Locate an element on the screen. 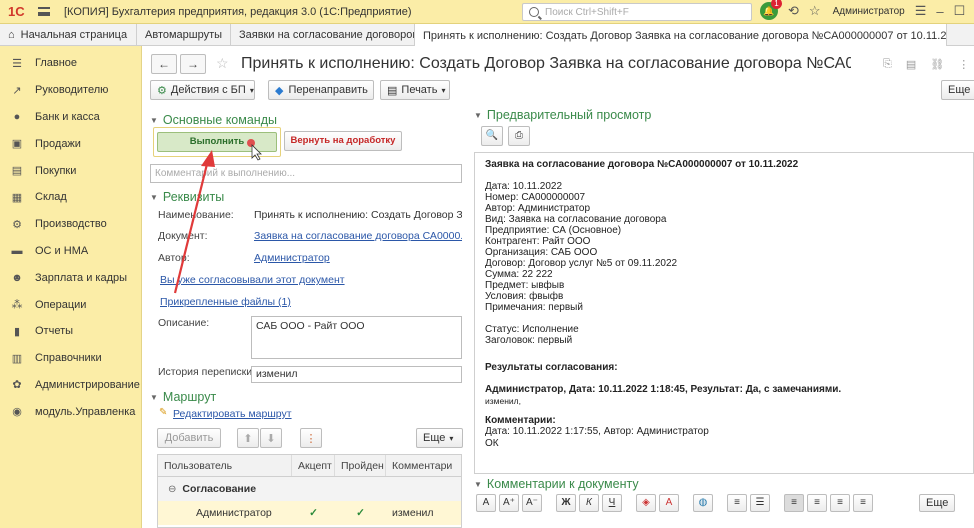 The height and width of the screenshot is (528, 974). sidebar-item-manager: ↗ Руководителю is located at coordinates (70, 90).